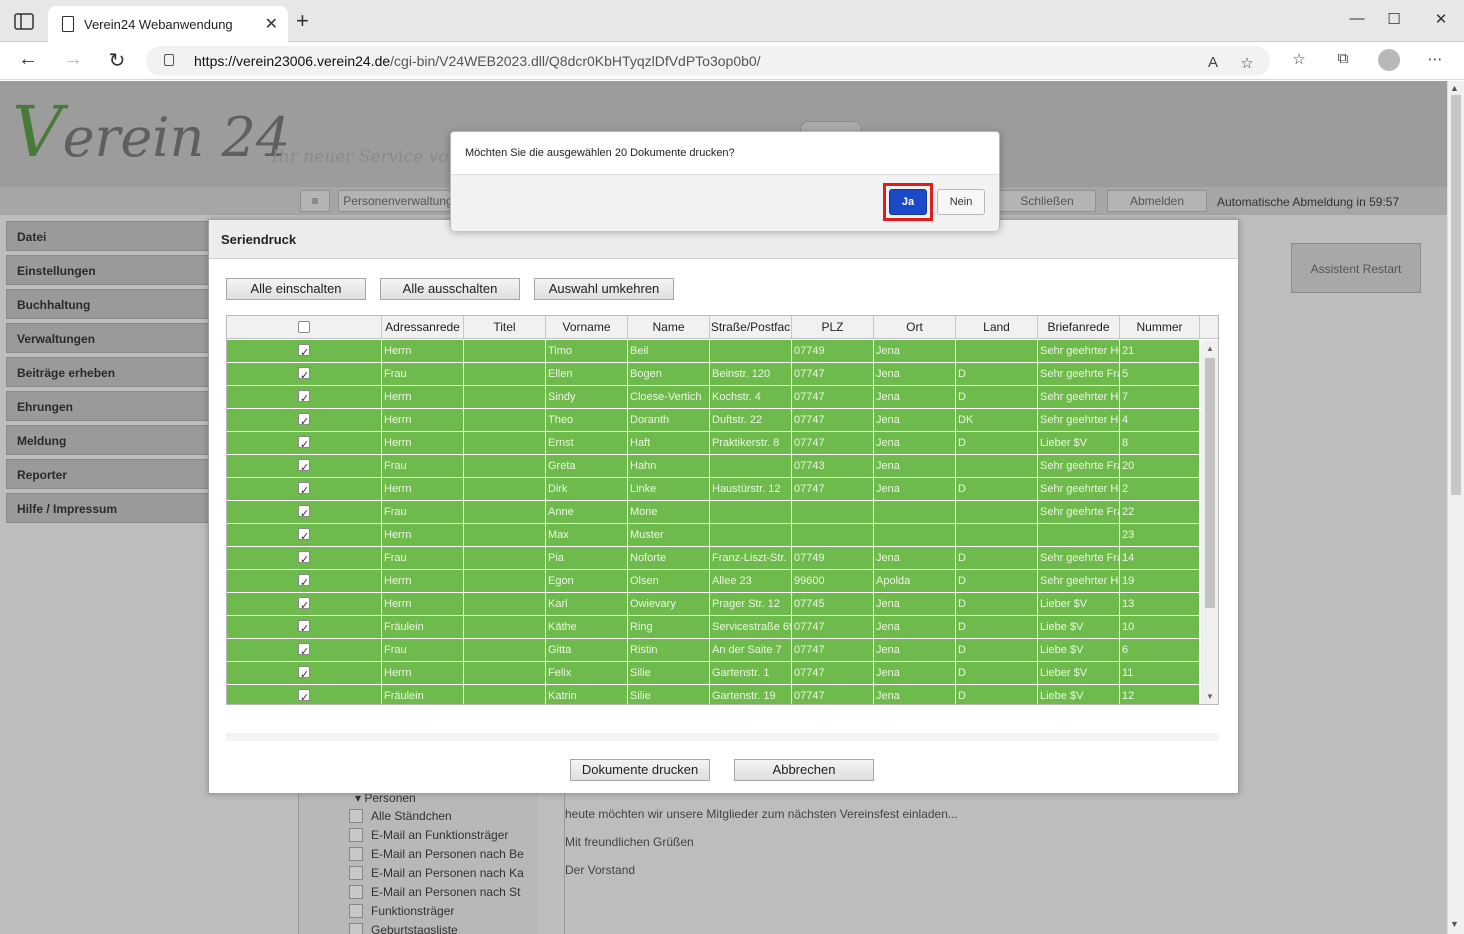 This screenshot has width=1464, height=934. What do you see at coordinates (833, 327) in the screenshot?
I see `column-header: PLZ` at bounding box center [833, 327].